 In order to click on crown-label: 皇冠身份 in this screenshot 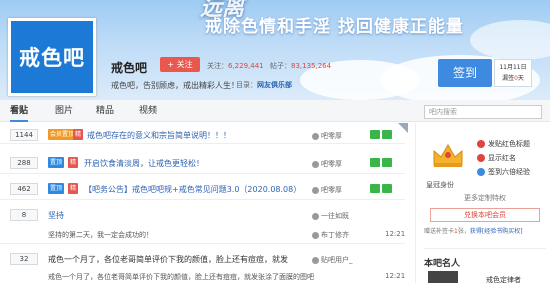, I will do `click(440, 185)`.